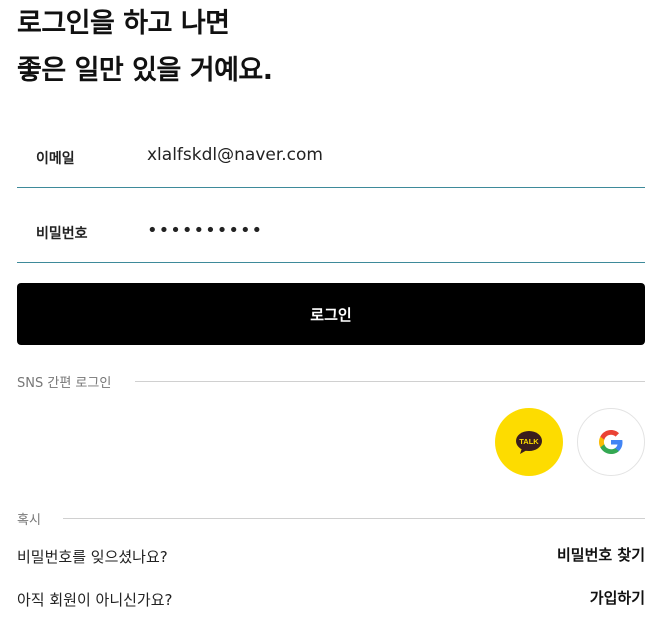 Image resolution: width=669 pixels, height=635 pixels. What do you see at coordinates (123, 23) in the screenshot?
I see `page-title-line-1: 로그인을 하고 나면` at bounding box center [123, 23].